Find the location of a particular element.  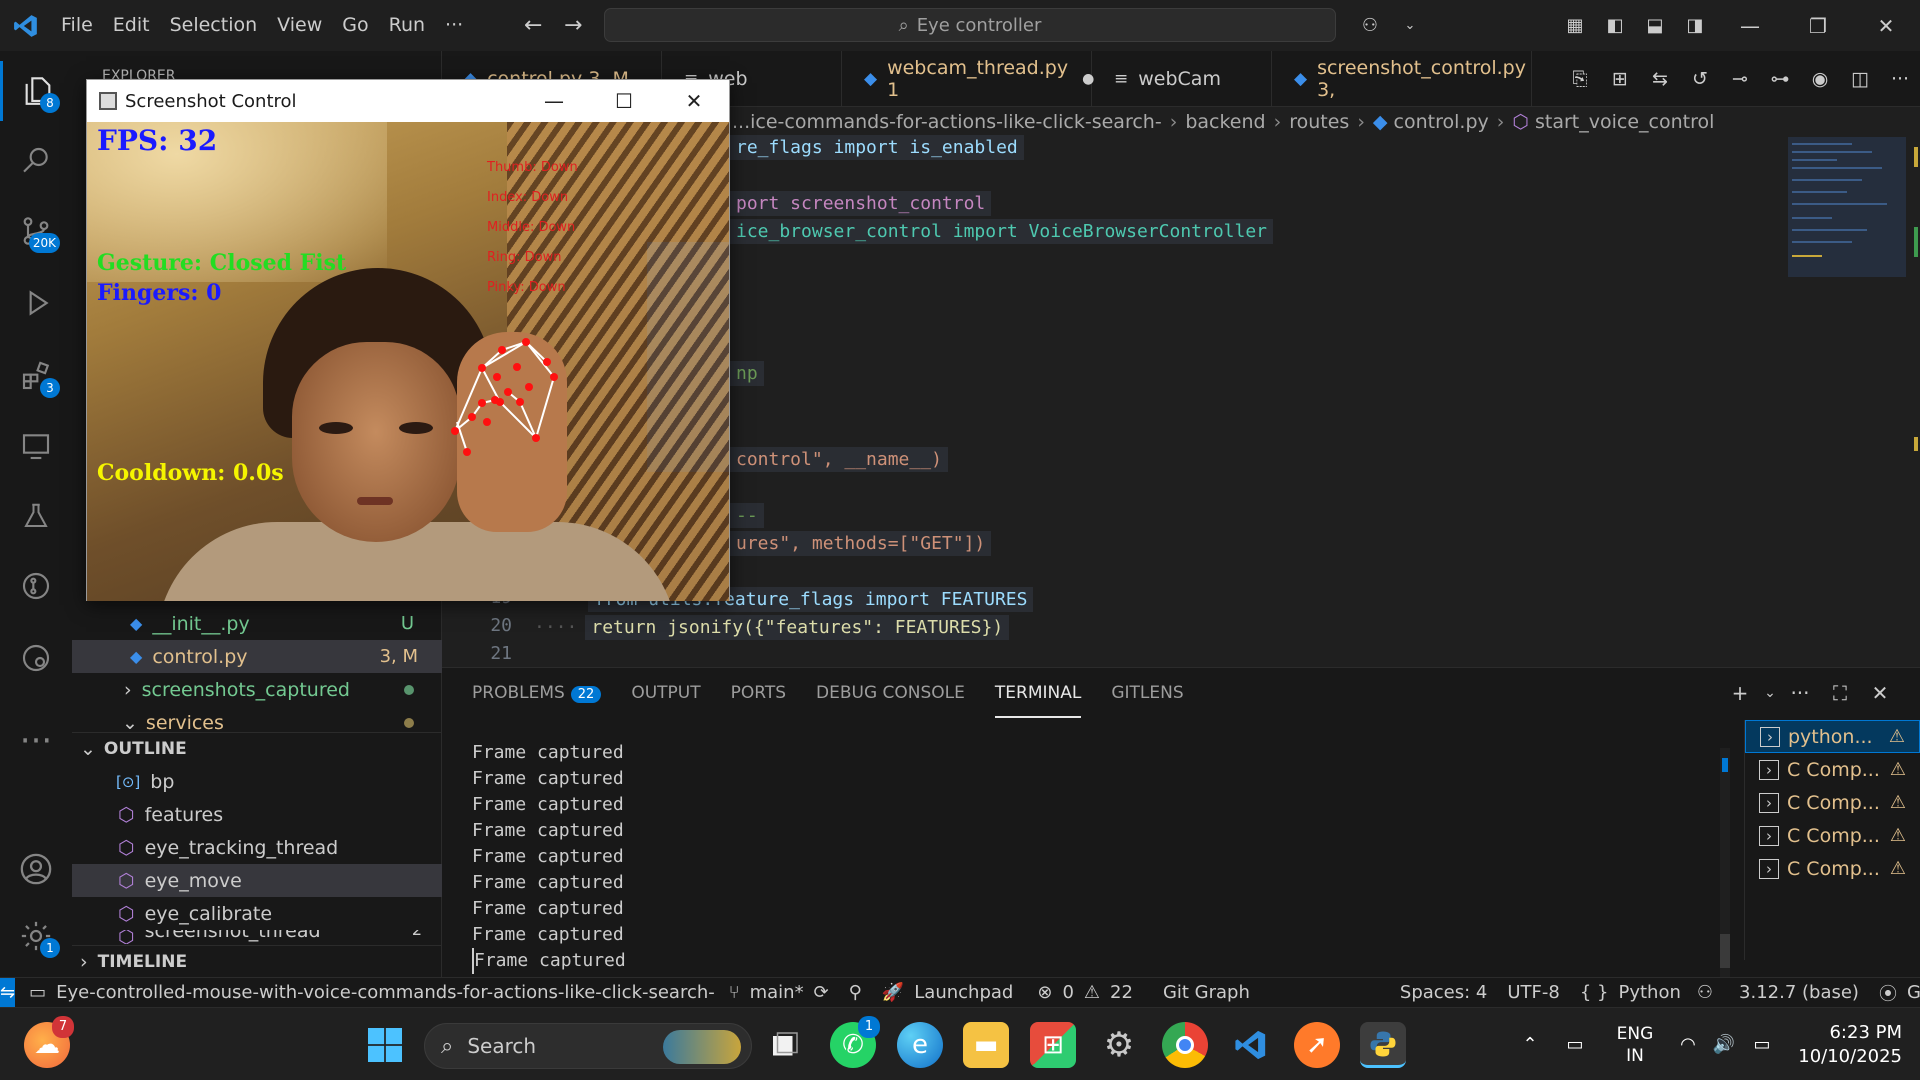

tab-terminal: TERMINAL is located at coordinates (1038, 693).